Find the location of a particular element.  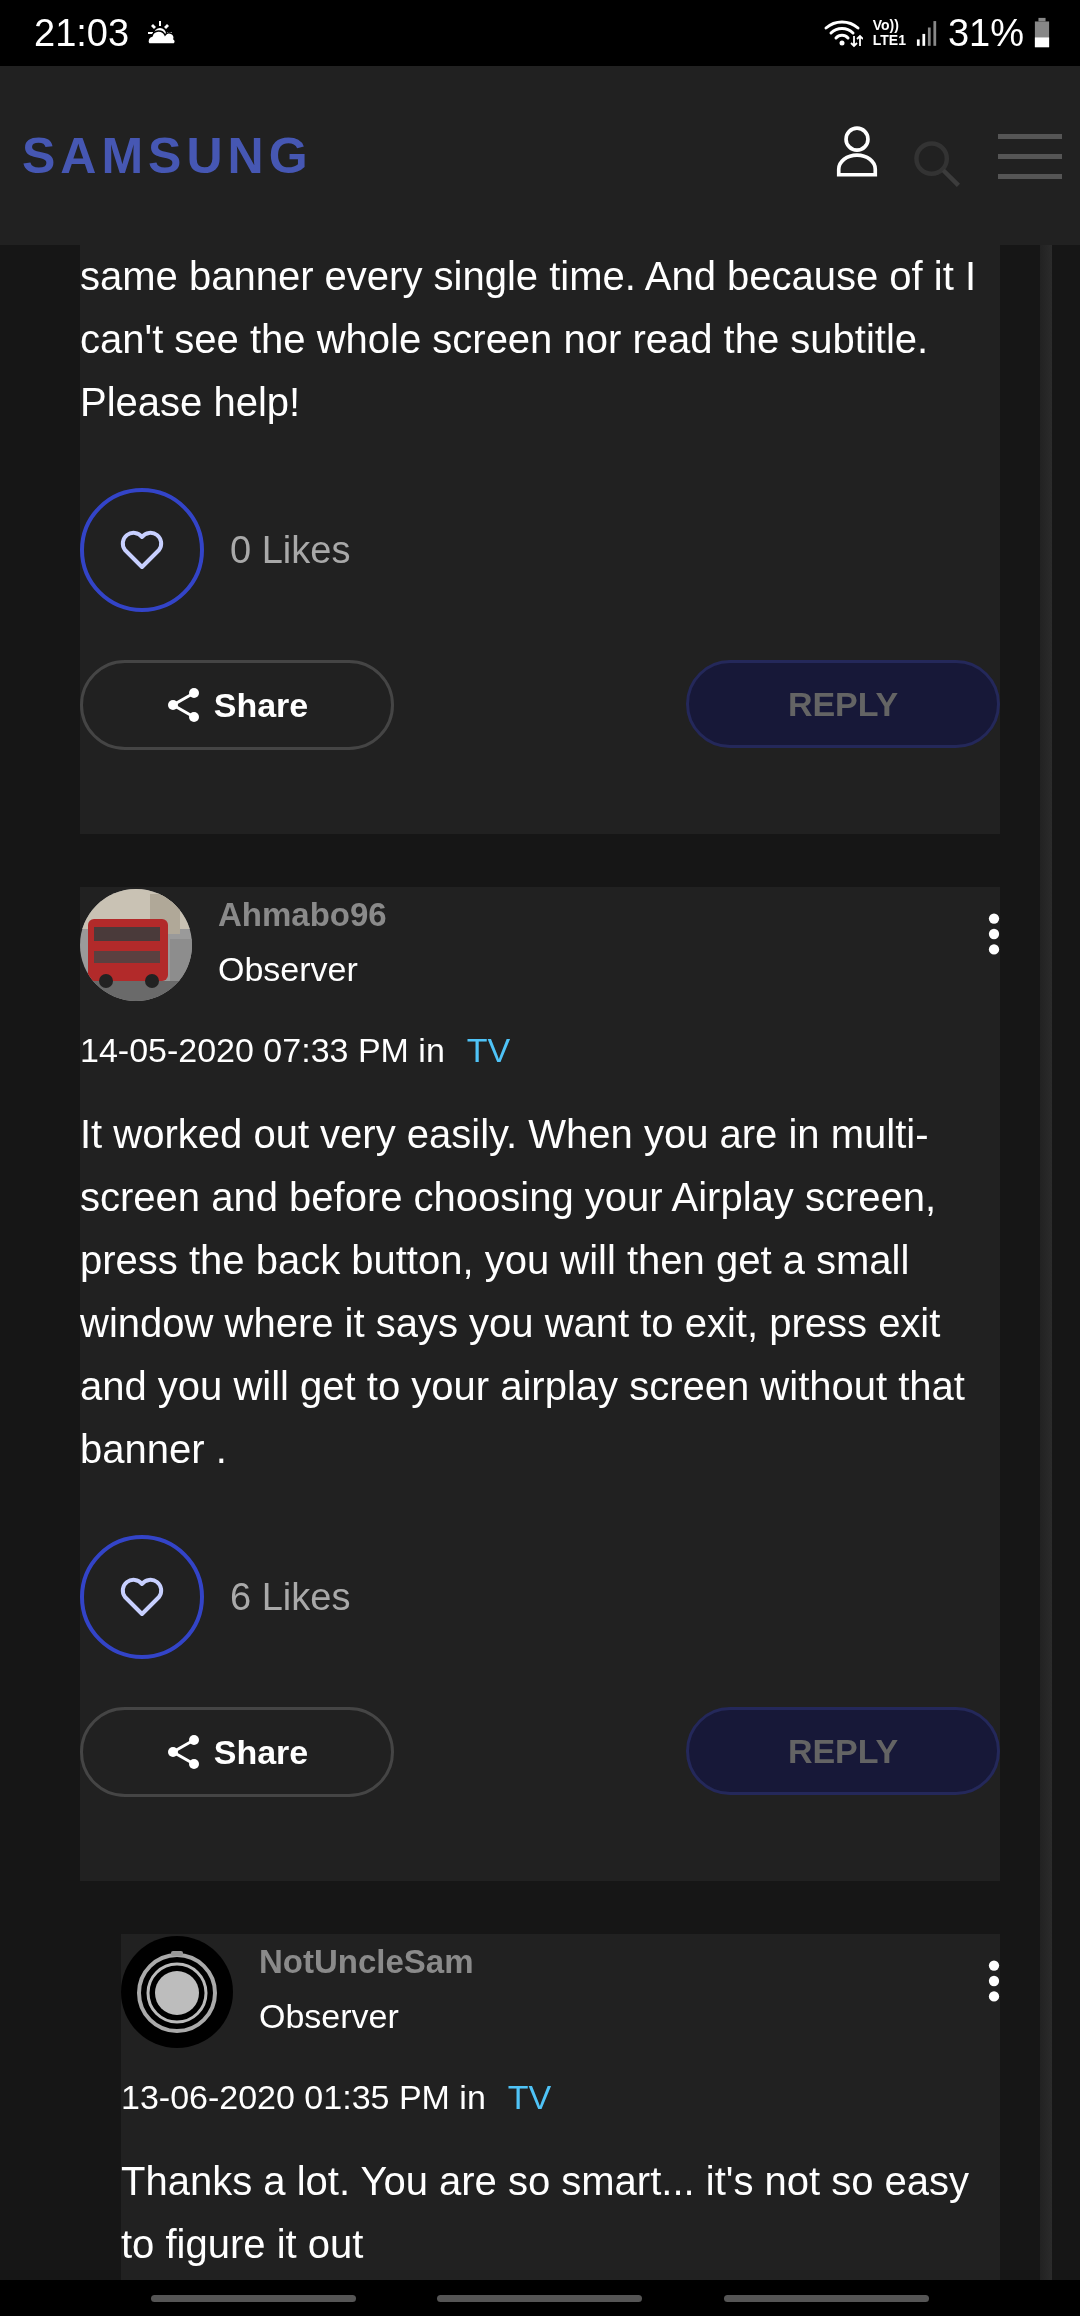

ring-avatar-icon is located at coordinates (177, 1992).